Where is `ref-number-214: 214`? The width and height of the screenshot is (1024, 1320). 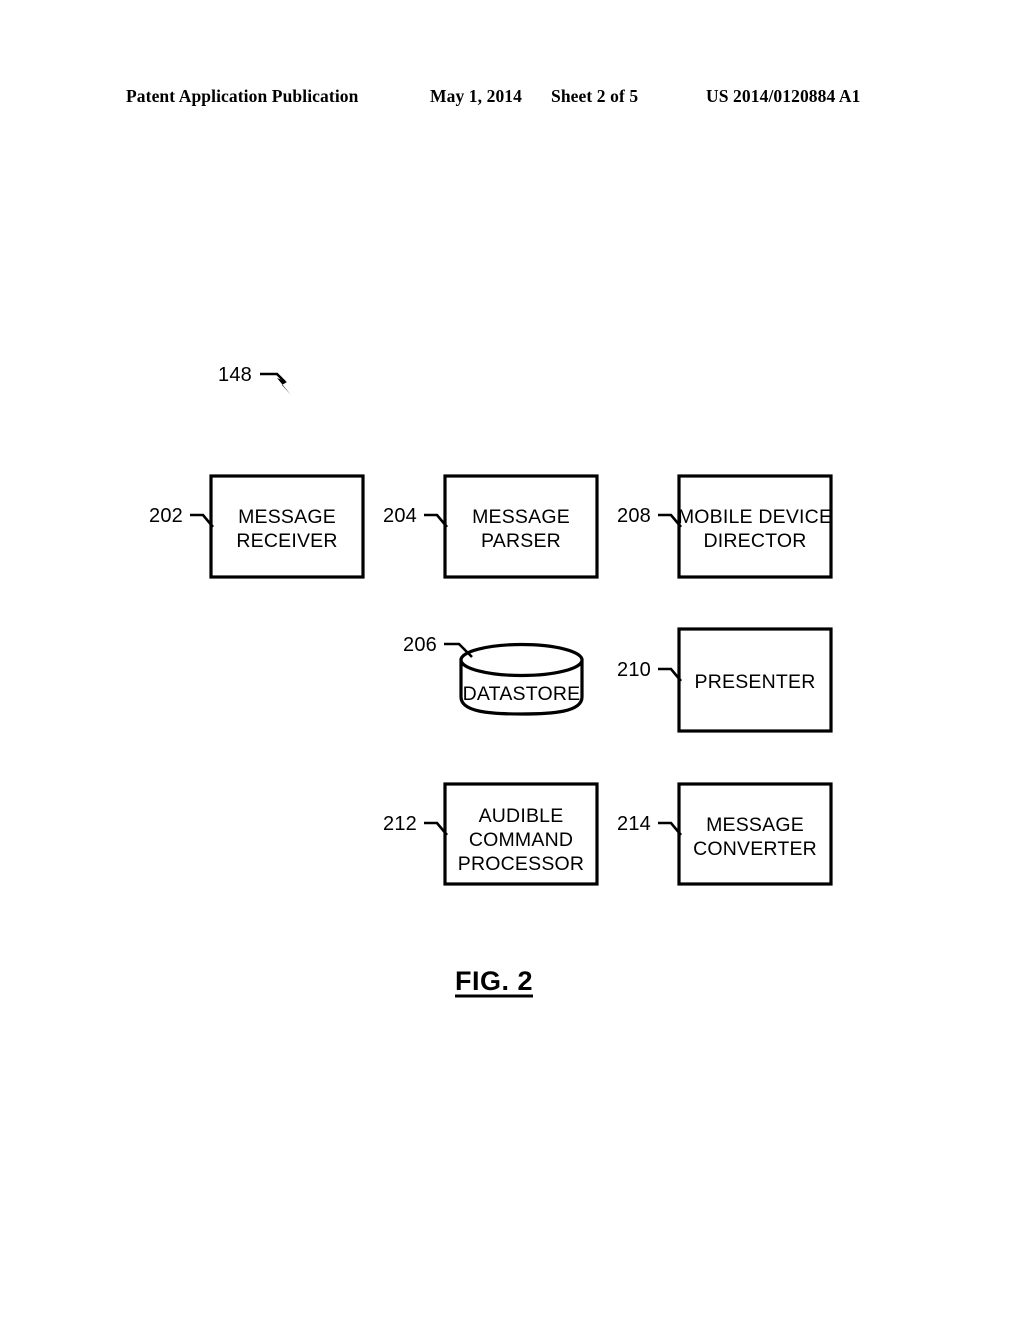
ref-number-214: 214 is located at coordinates (634, 824).